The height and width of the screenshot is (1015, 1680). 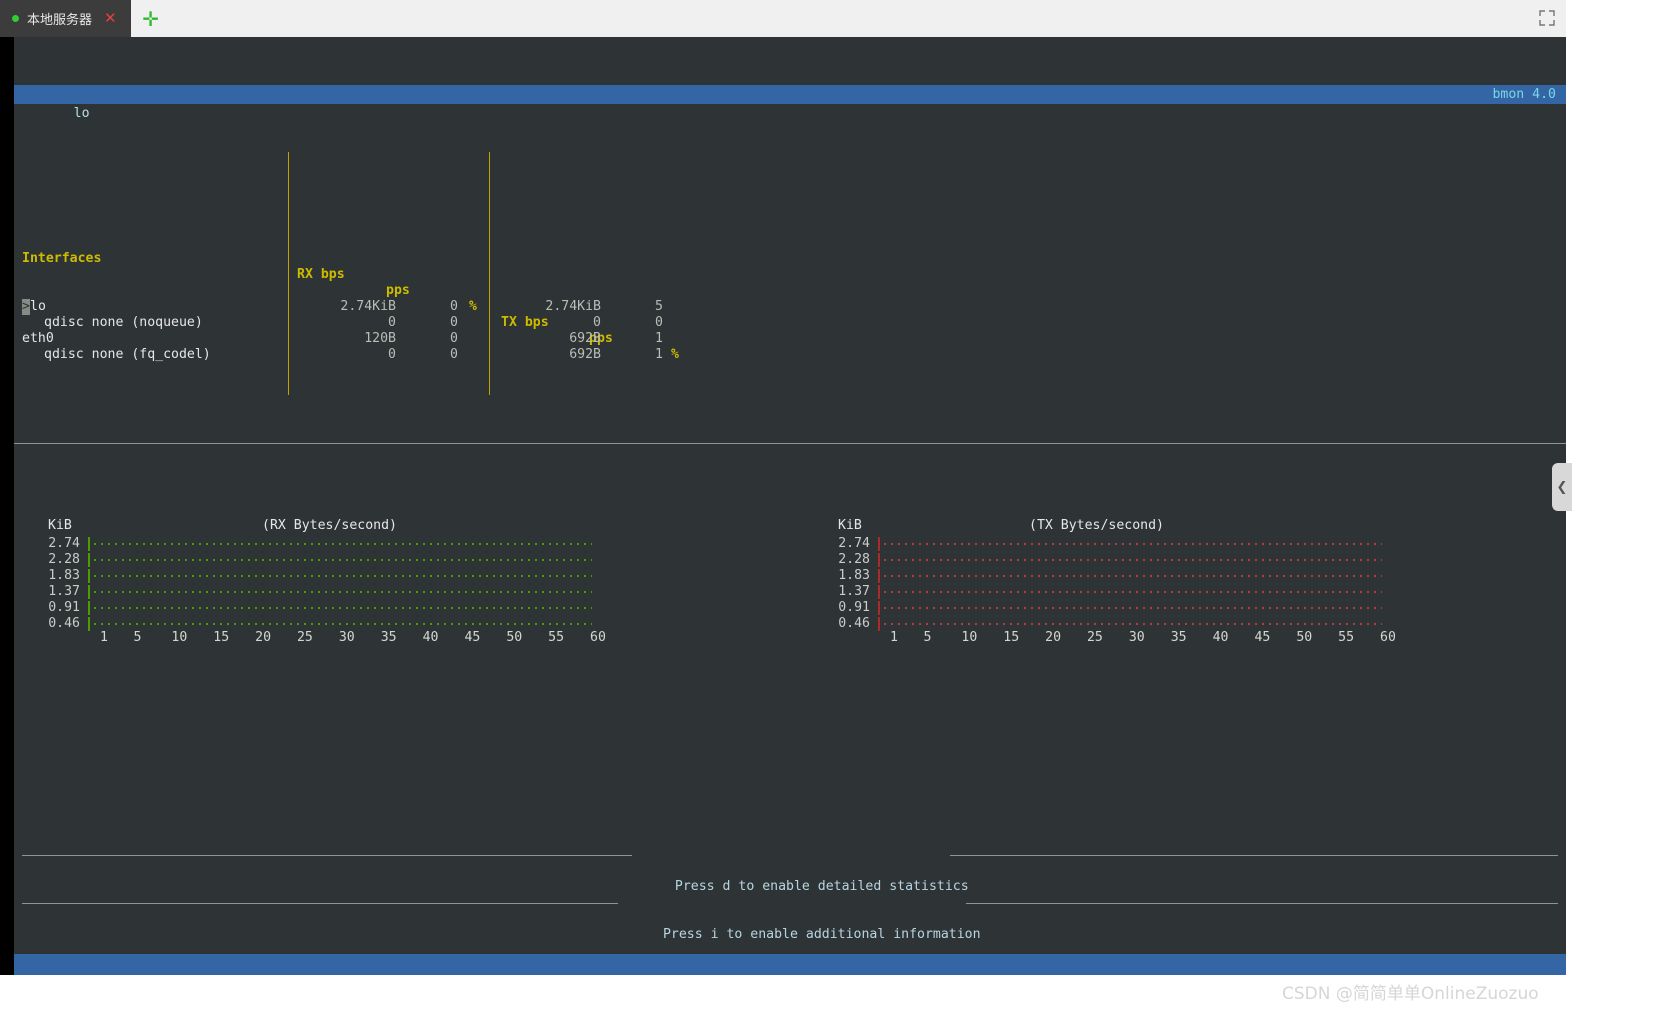 What do you see at coordinates (1053, 637) in the screenshot?
I see `tx-x-tick-label: 20` at bounding box center [1053, 637].